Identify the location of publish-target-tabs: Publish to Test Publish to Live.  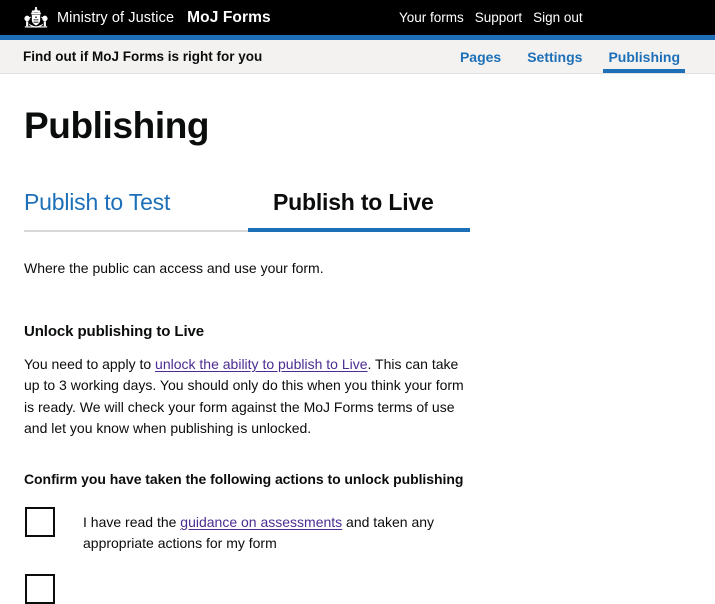
(247, 210).